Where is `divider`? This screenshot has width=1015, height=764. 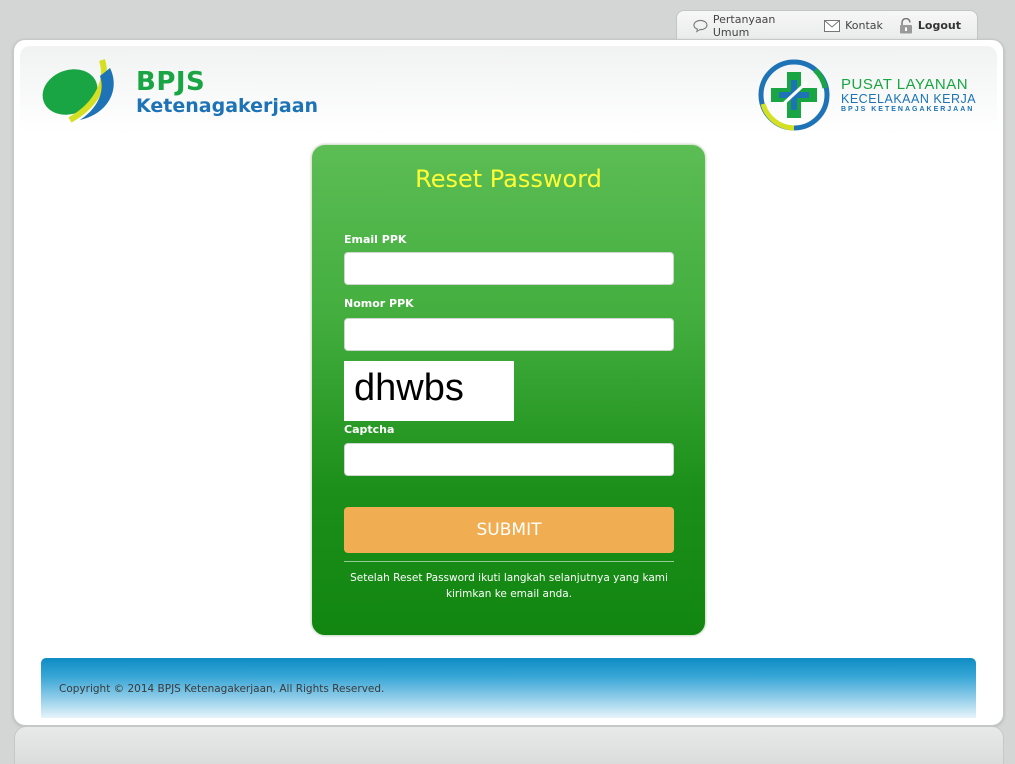 divider is located at coordinates (509, 561).